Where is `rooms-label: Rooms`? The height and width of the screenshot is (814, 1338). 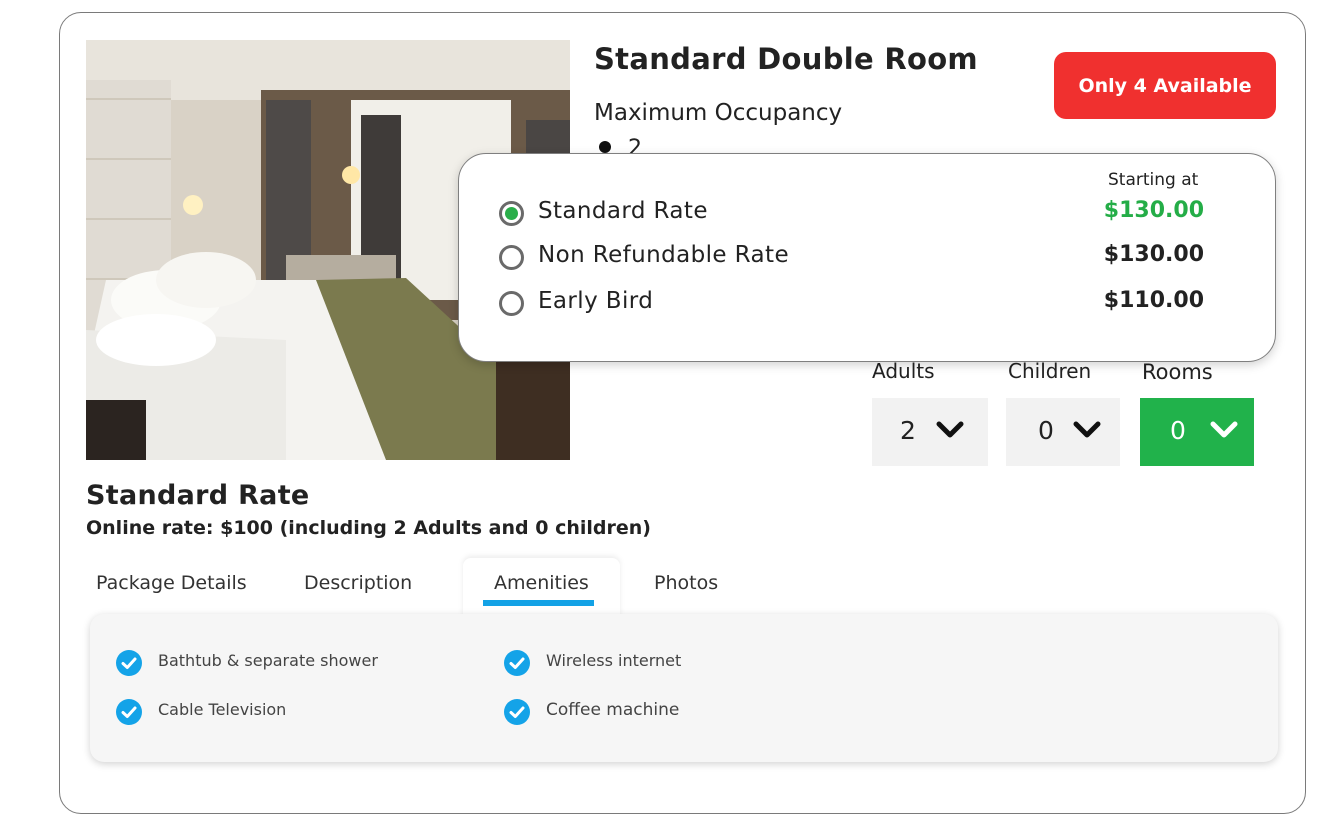
rooms-label: Rooms is located at coordinates (1177, 372).